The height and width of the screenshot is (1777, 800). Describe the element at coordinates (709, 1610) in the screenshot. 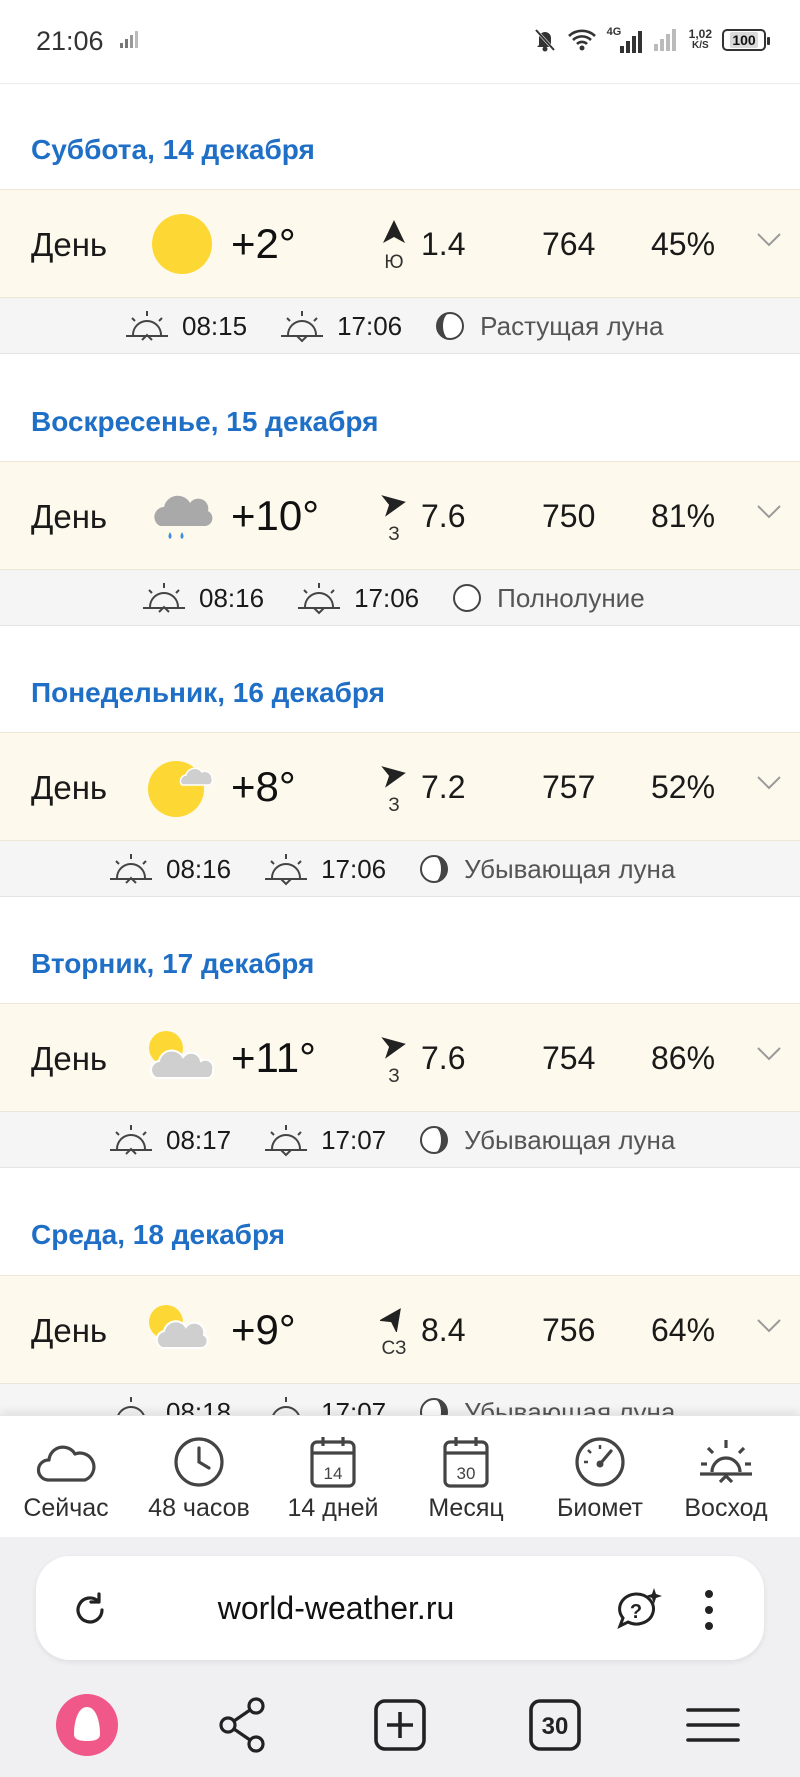

I see `more-vertical-icon` at that location.